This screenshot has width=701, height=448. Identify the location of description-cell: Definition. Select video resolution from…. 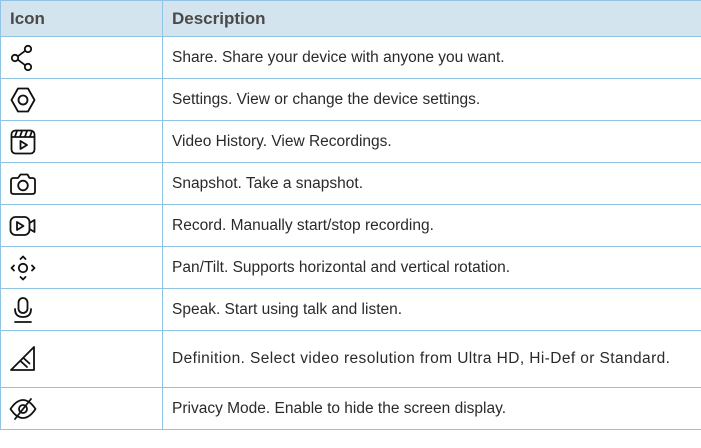
(431, 359).